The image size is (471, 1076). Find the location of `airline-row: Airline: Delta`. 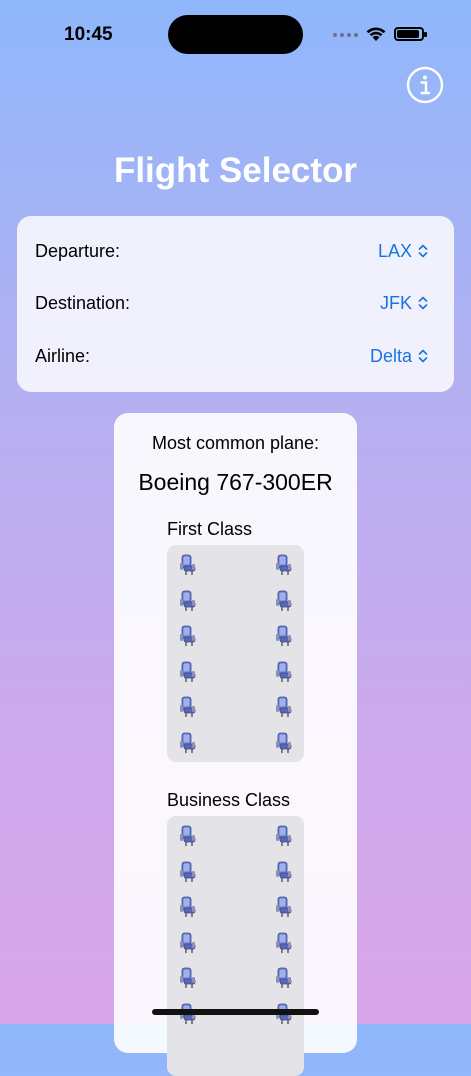

airline-row: Airline: Delta is located at coordinates (231, 356).